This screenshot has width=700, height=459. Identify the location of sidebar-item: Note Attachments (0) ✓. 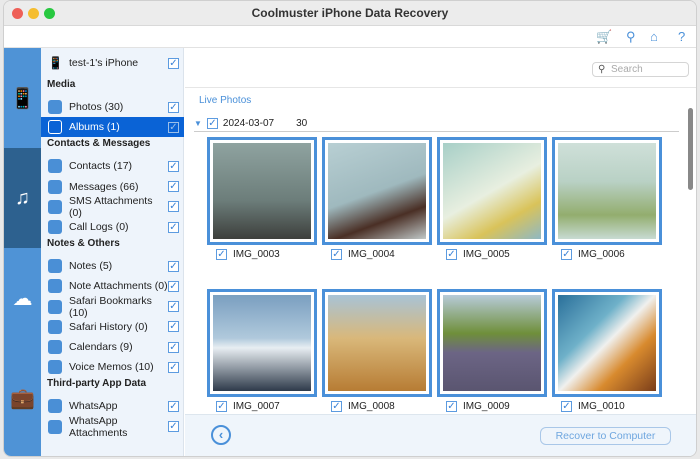
(112, 286).